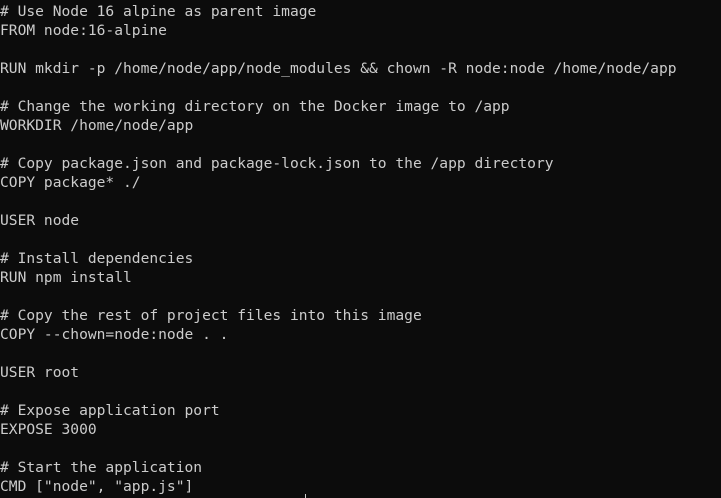 This screenshot has height=498, width=721. Describe the element at coordinates (48, 429) in the screenshot. I see `dockerfile-line: EXPOSE 3000` at that location.